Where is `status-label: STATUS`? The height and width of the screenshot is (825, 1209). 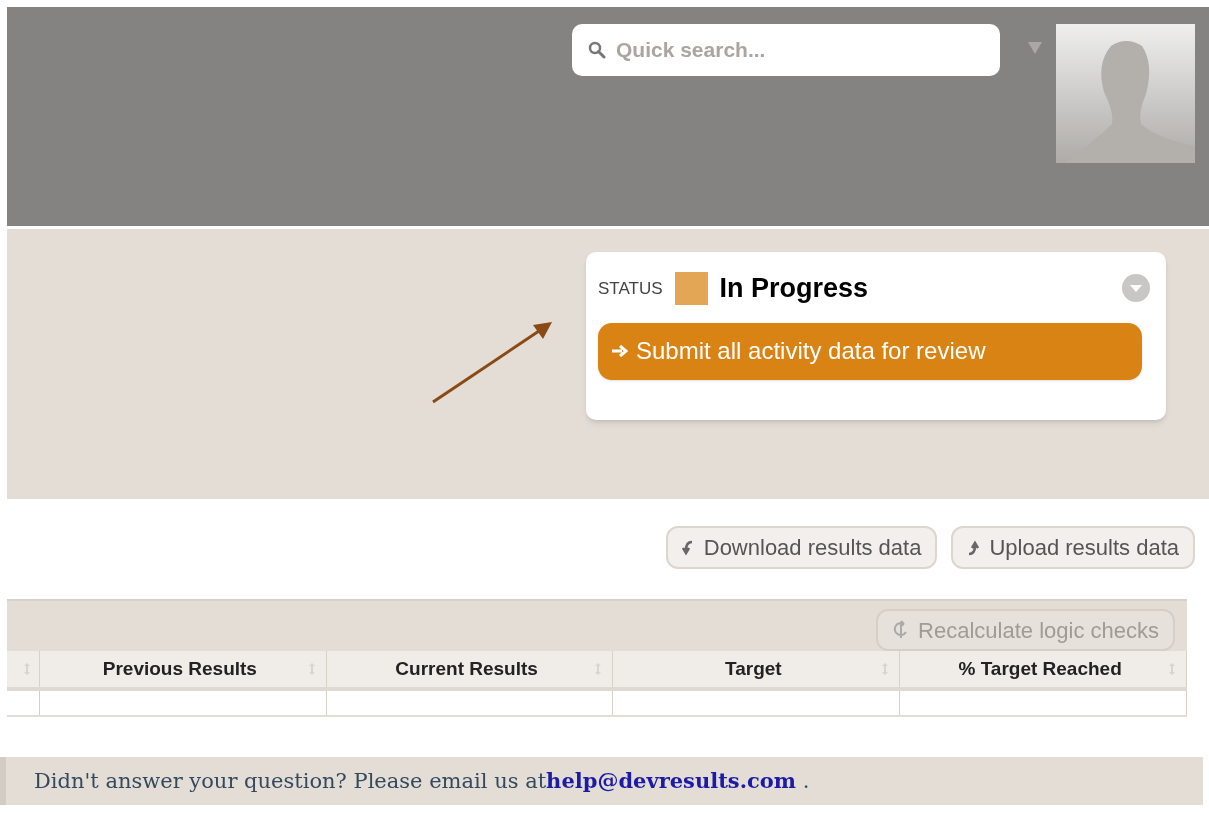
status-label: STATUS is located at coordinates (630, 288).